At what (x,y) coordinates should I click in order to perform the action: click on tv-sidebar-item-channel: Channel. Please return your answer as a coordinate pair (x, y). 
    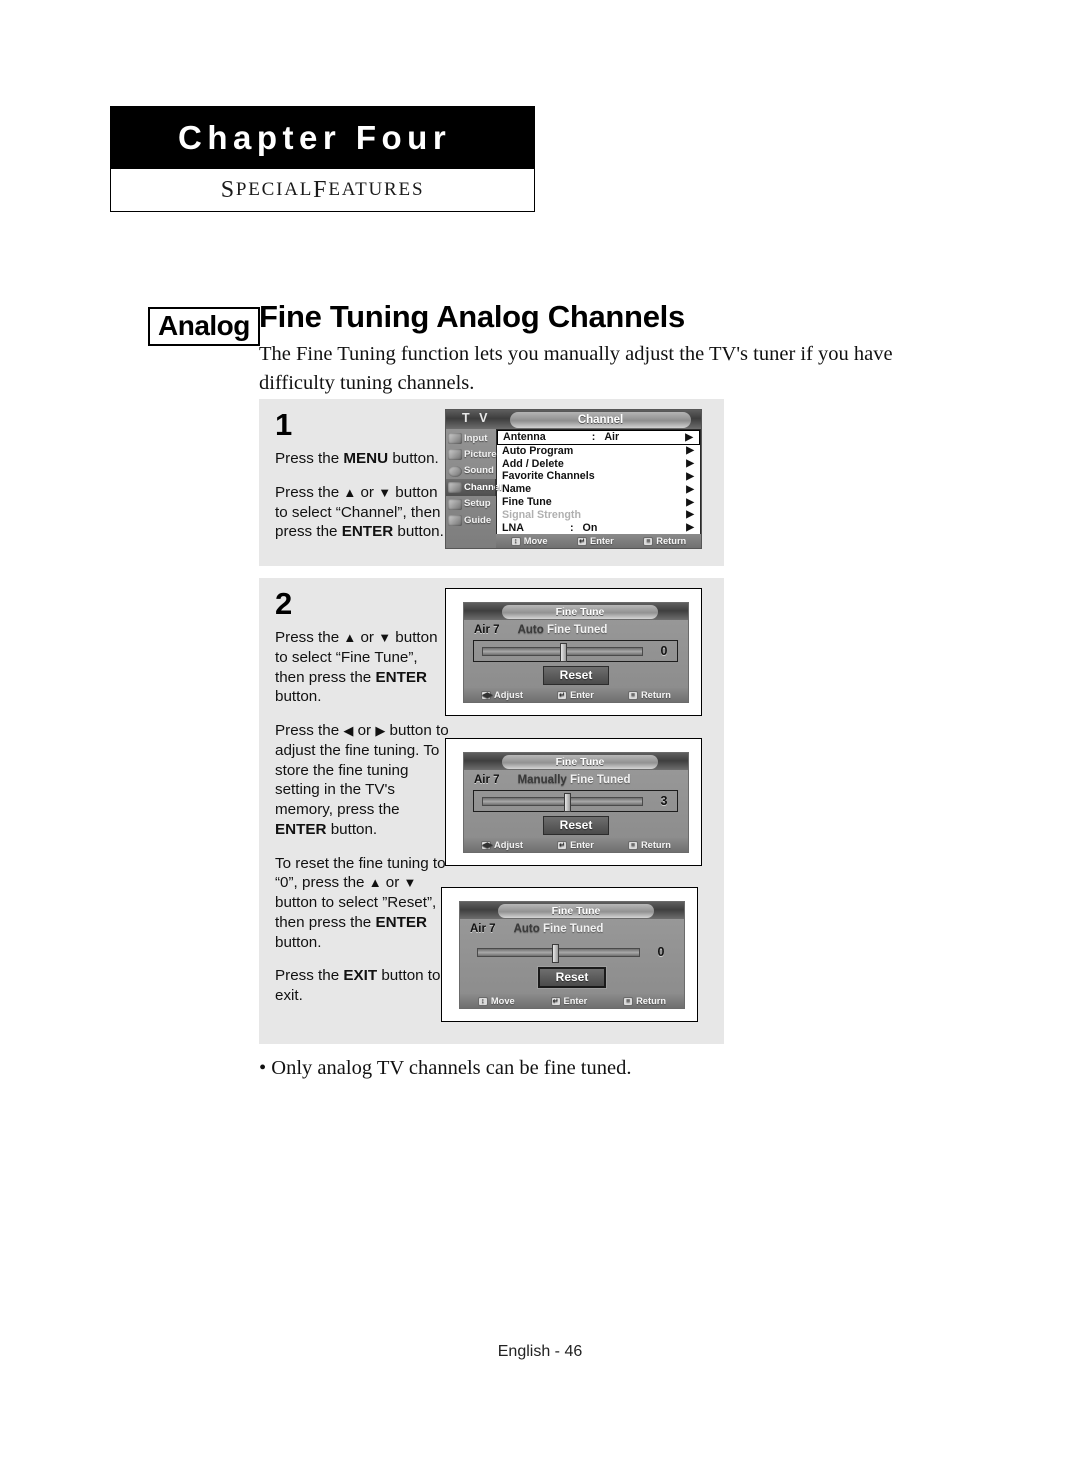
    Looking at the image, I should click on (474, 487).